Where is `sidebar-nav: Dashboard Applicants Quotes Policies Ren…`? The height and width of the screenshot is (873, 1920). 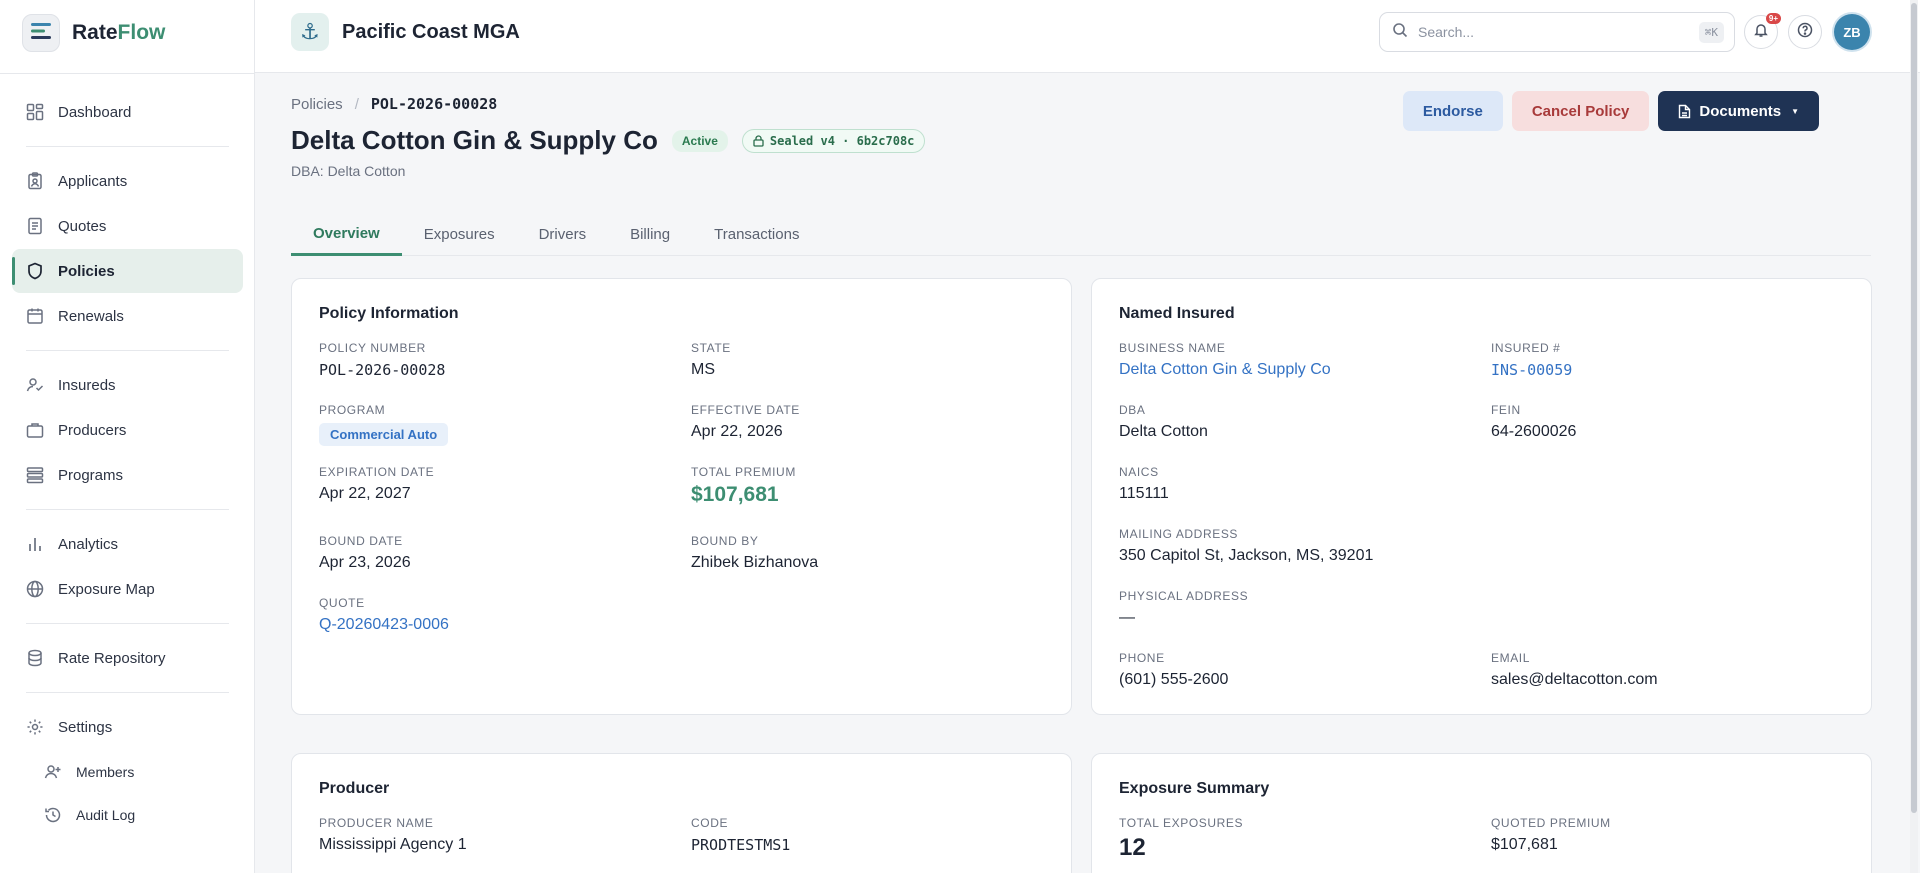 sidebar-nav: Dashboard Applicants Quotes Policies Ren… is located at coordinates (127, 463).